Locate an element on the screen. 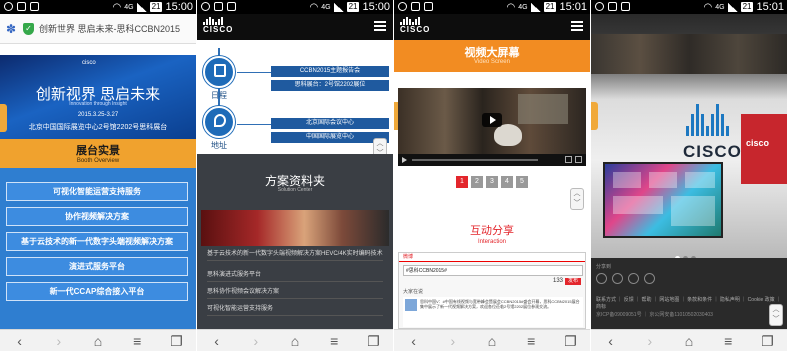 The height and width of the screenshot is (351, 787). share-label: 分享到 is located at coordinates (604, 267).